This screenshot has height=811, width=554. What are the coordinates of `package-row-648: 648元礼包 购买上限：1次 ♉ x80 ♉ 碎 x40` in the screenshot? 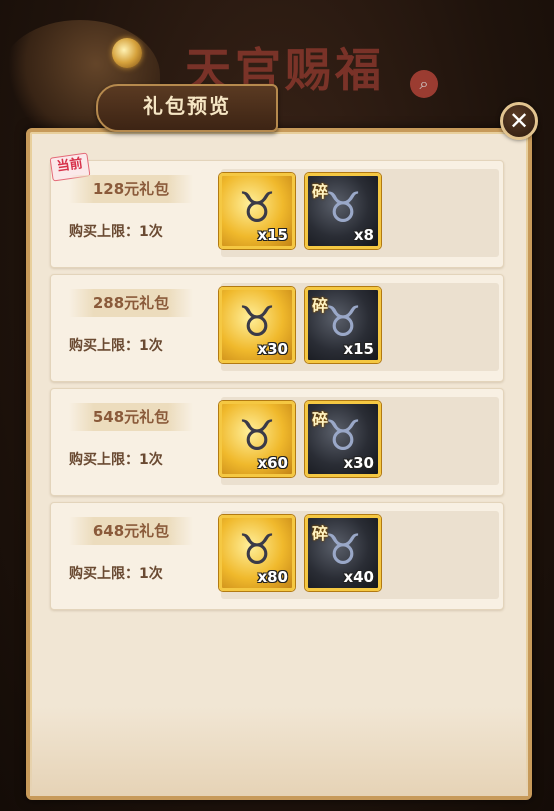 It's located at (277, 556).